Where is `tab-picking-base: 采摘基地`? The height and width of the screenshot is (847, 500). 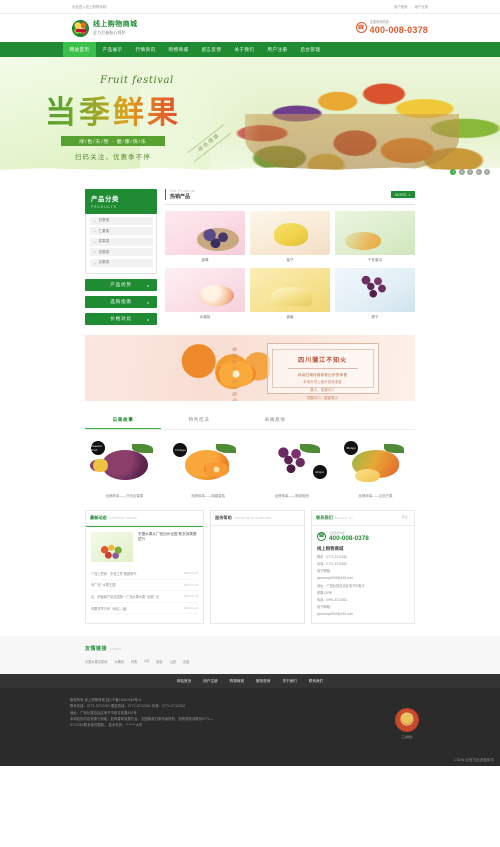
tab-picking-base: 采摘基地 is located at coordinates (275, 421).